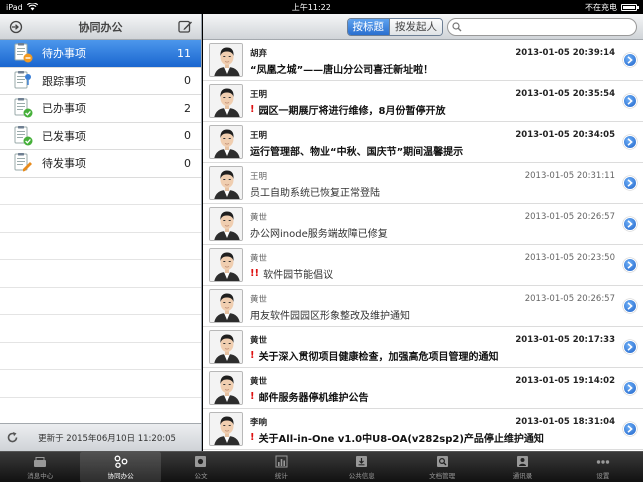  What do you see at coordinates (446, 422) in the screenshot?
I see `message-header: 李响 2013-01-05 18:31:04` at bounding box center [446, 422].